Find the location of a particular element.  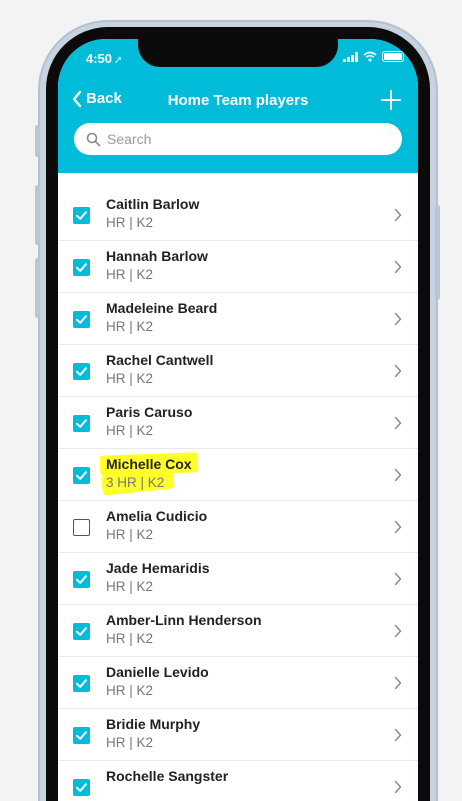

player-name: Michelle Cox is located at coordinates (149, 464).